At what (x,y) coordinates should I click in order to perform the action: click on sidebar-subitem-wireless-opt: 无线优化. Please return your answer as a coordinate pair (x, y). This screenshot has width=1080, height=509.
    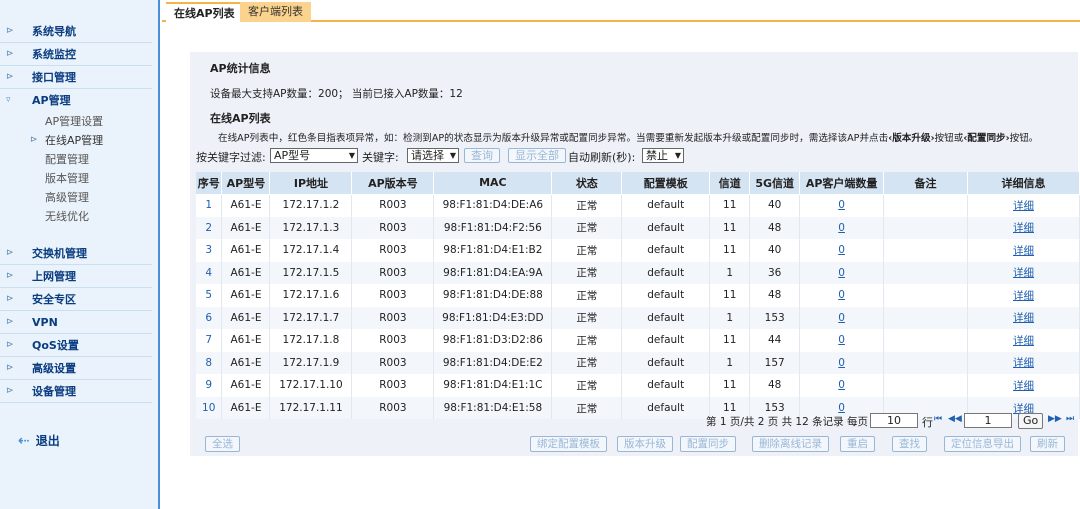
    Looking at the image, I should click on (79, 216).